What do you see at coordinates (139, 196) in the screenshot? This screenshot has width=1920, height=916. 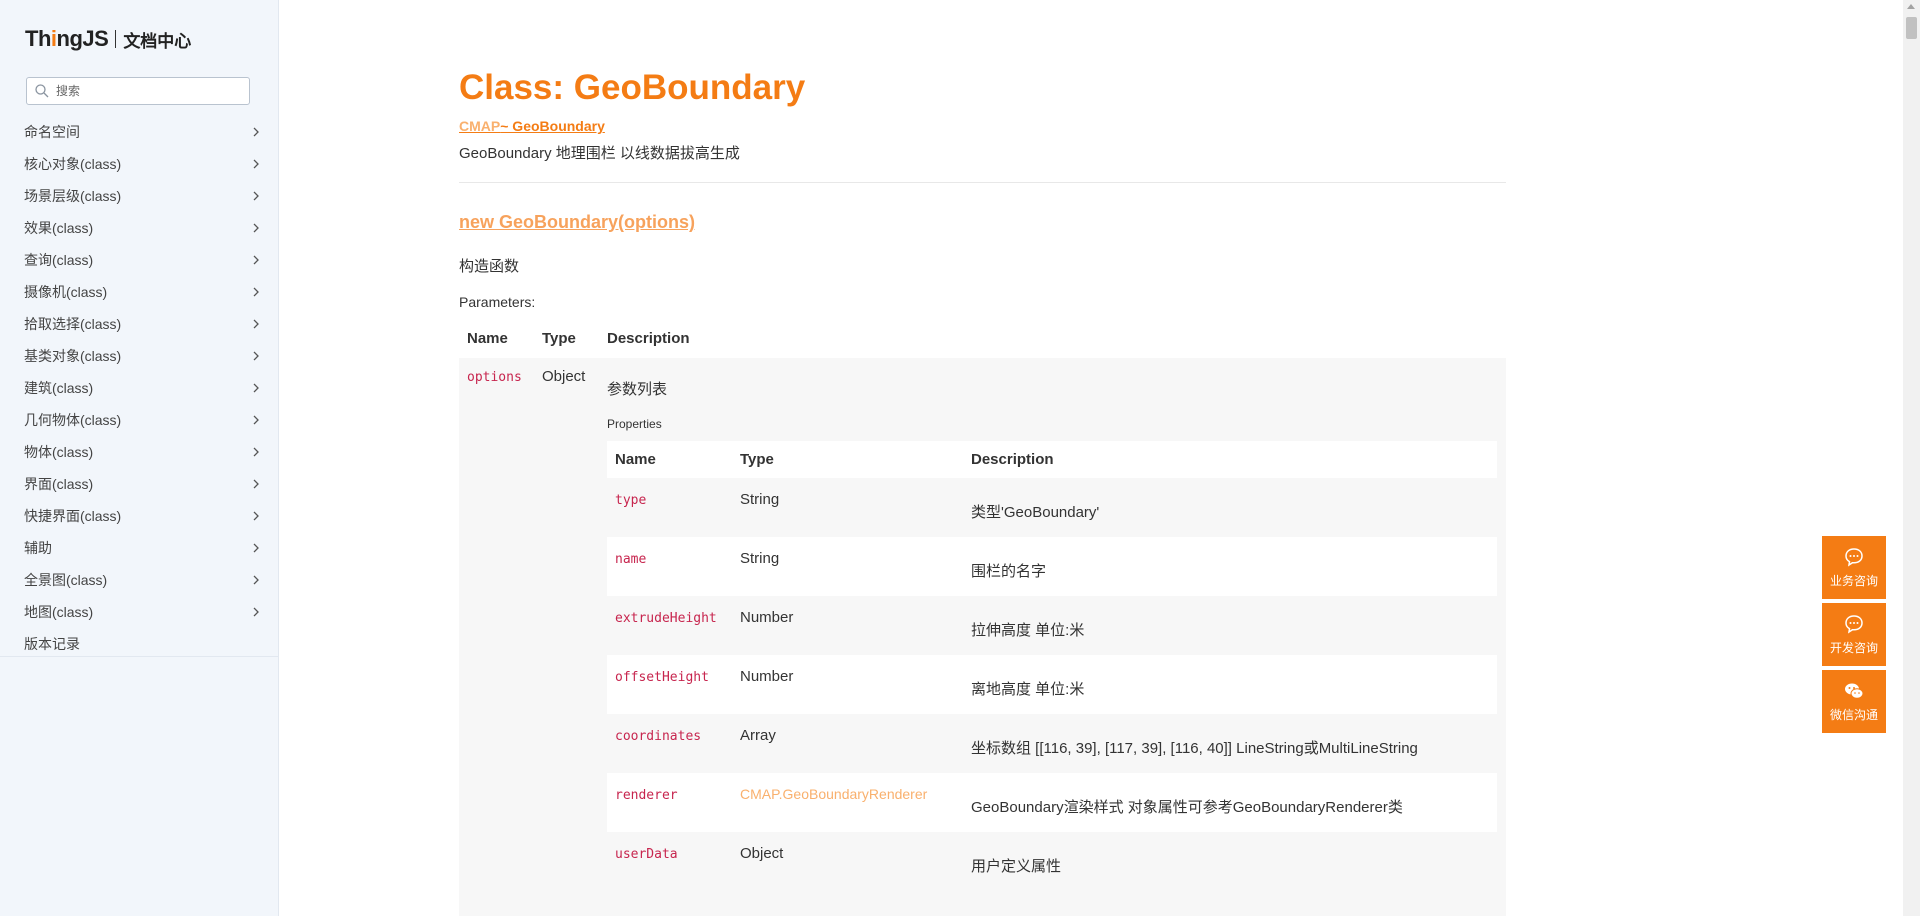 I see `sidebar-item: 场景层级(class)` at bounding box center [139, 196].